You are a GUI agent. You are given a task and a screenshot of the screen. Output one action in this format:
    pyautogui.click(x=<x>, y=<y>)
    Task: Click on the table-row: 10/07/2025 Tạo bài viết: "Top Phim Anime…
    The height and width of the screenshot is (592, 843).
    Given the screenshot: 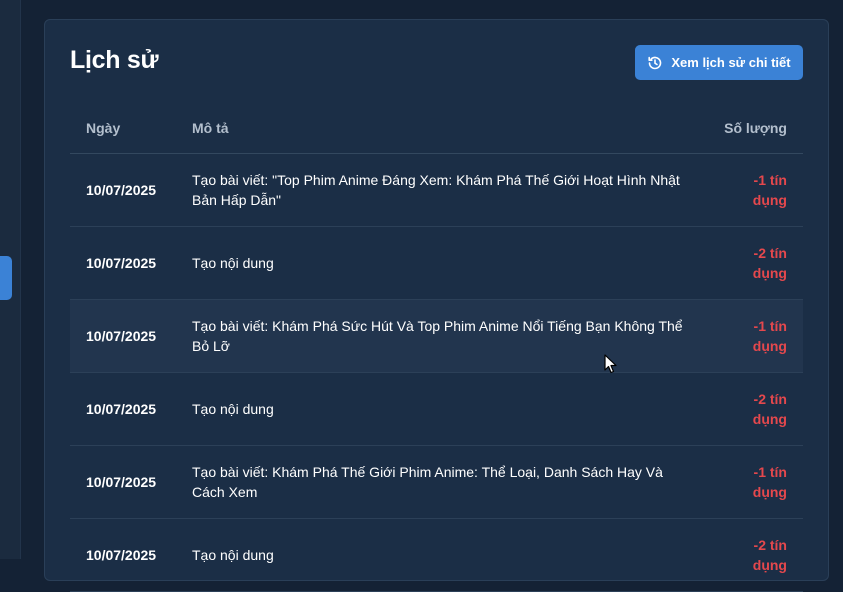 What is the action you would take?
    pyautogui.click(x=436, y=190)
    